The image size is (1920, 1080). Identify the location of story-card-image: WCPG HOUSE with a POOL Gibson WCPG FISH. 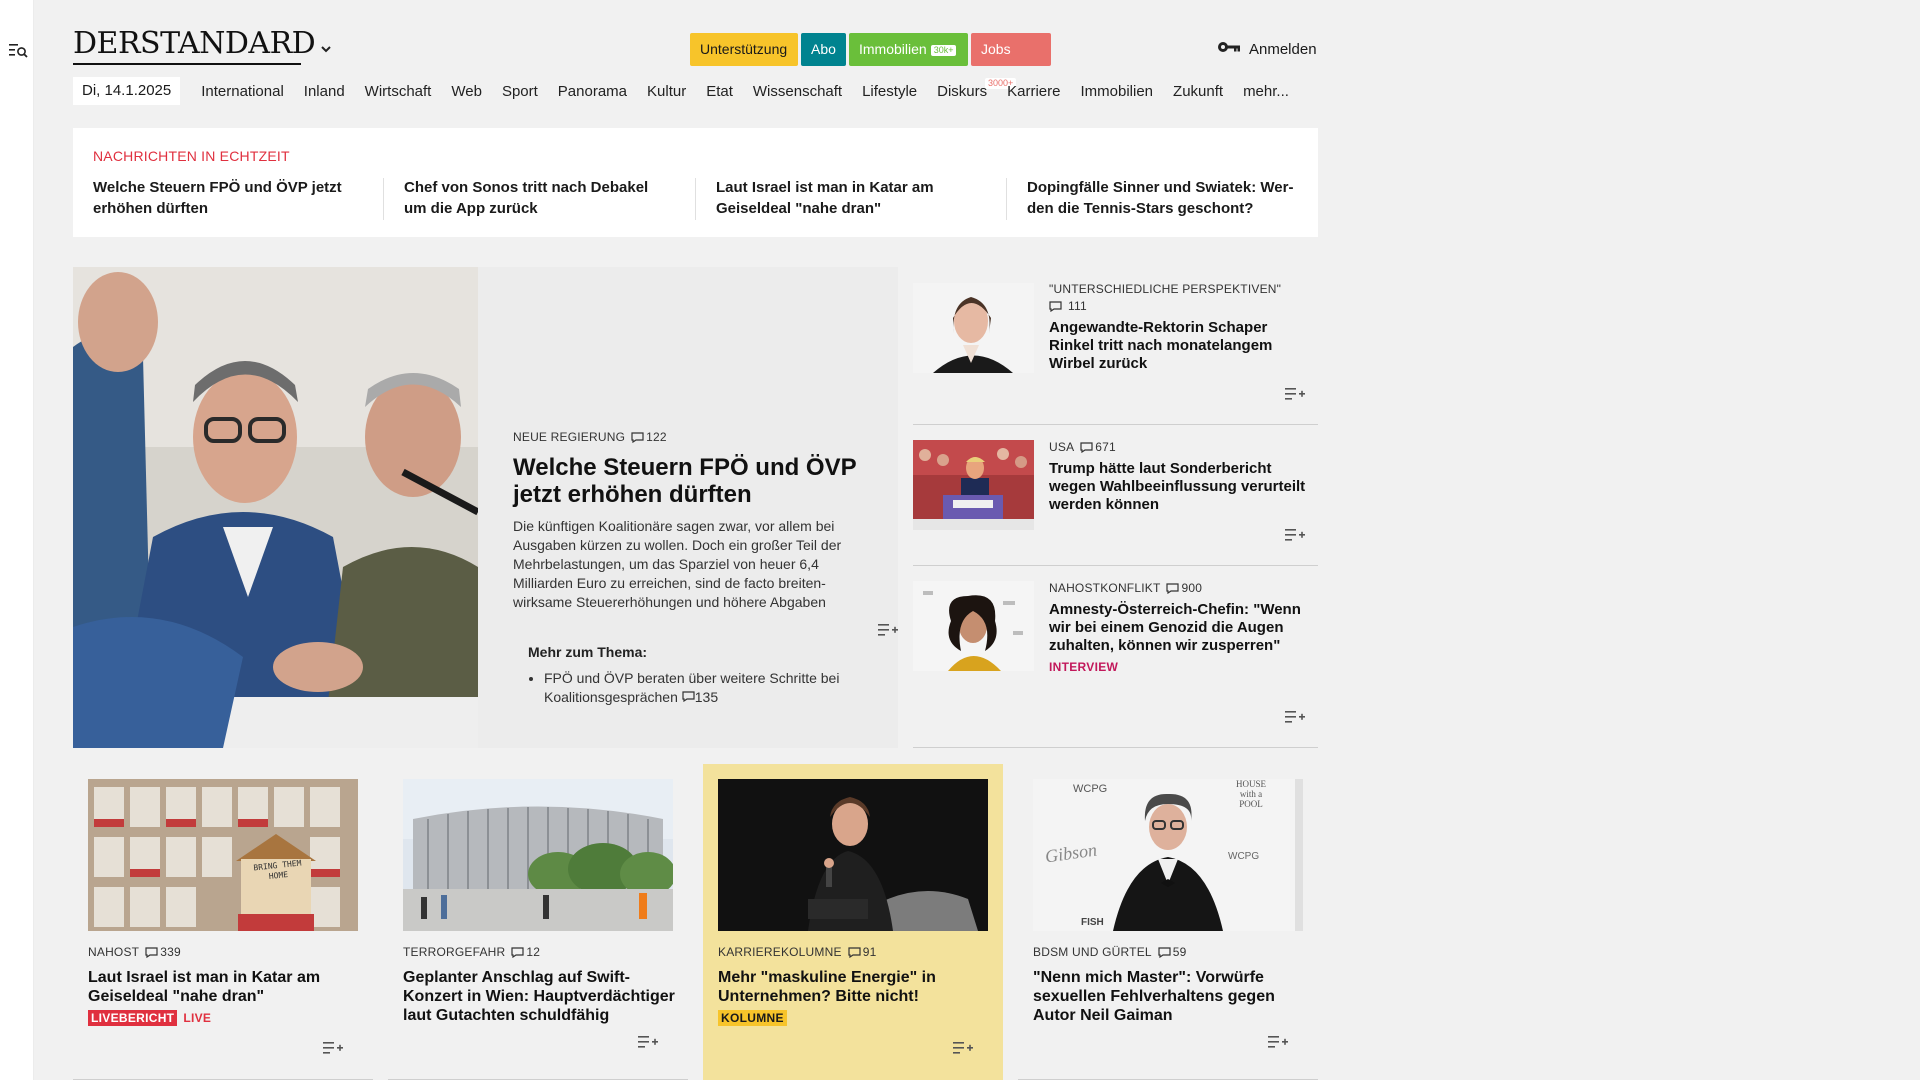
(1168, 855).